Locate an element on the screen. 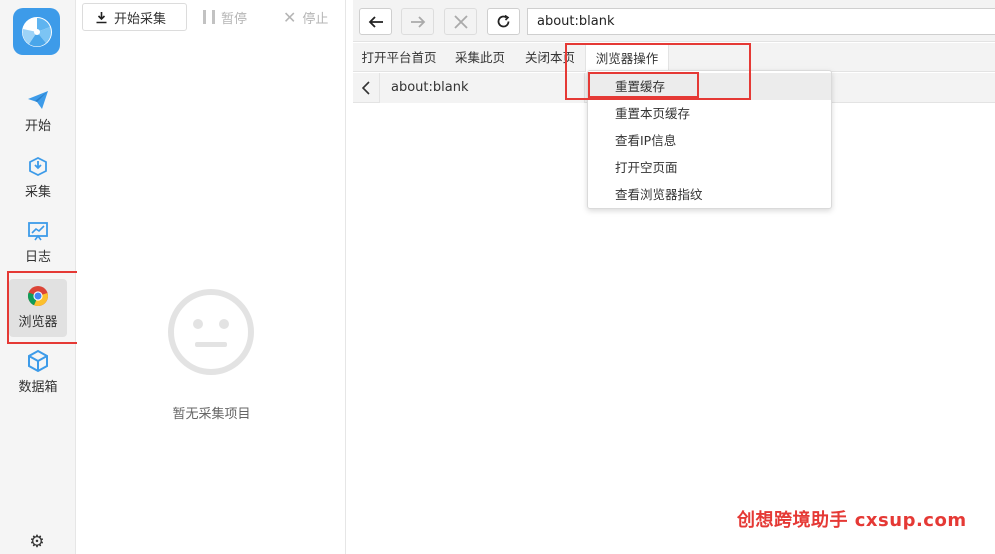  arrow-right-icon is located at coordinates (417, 21).